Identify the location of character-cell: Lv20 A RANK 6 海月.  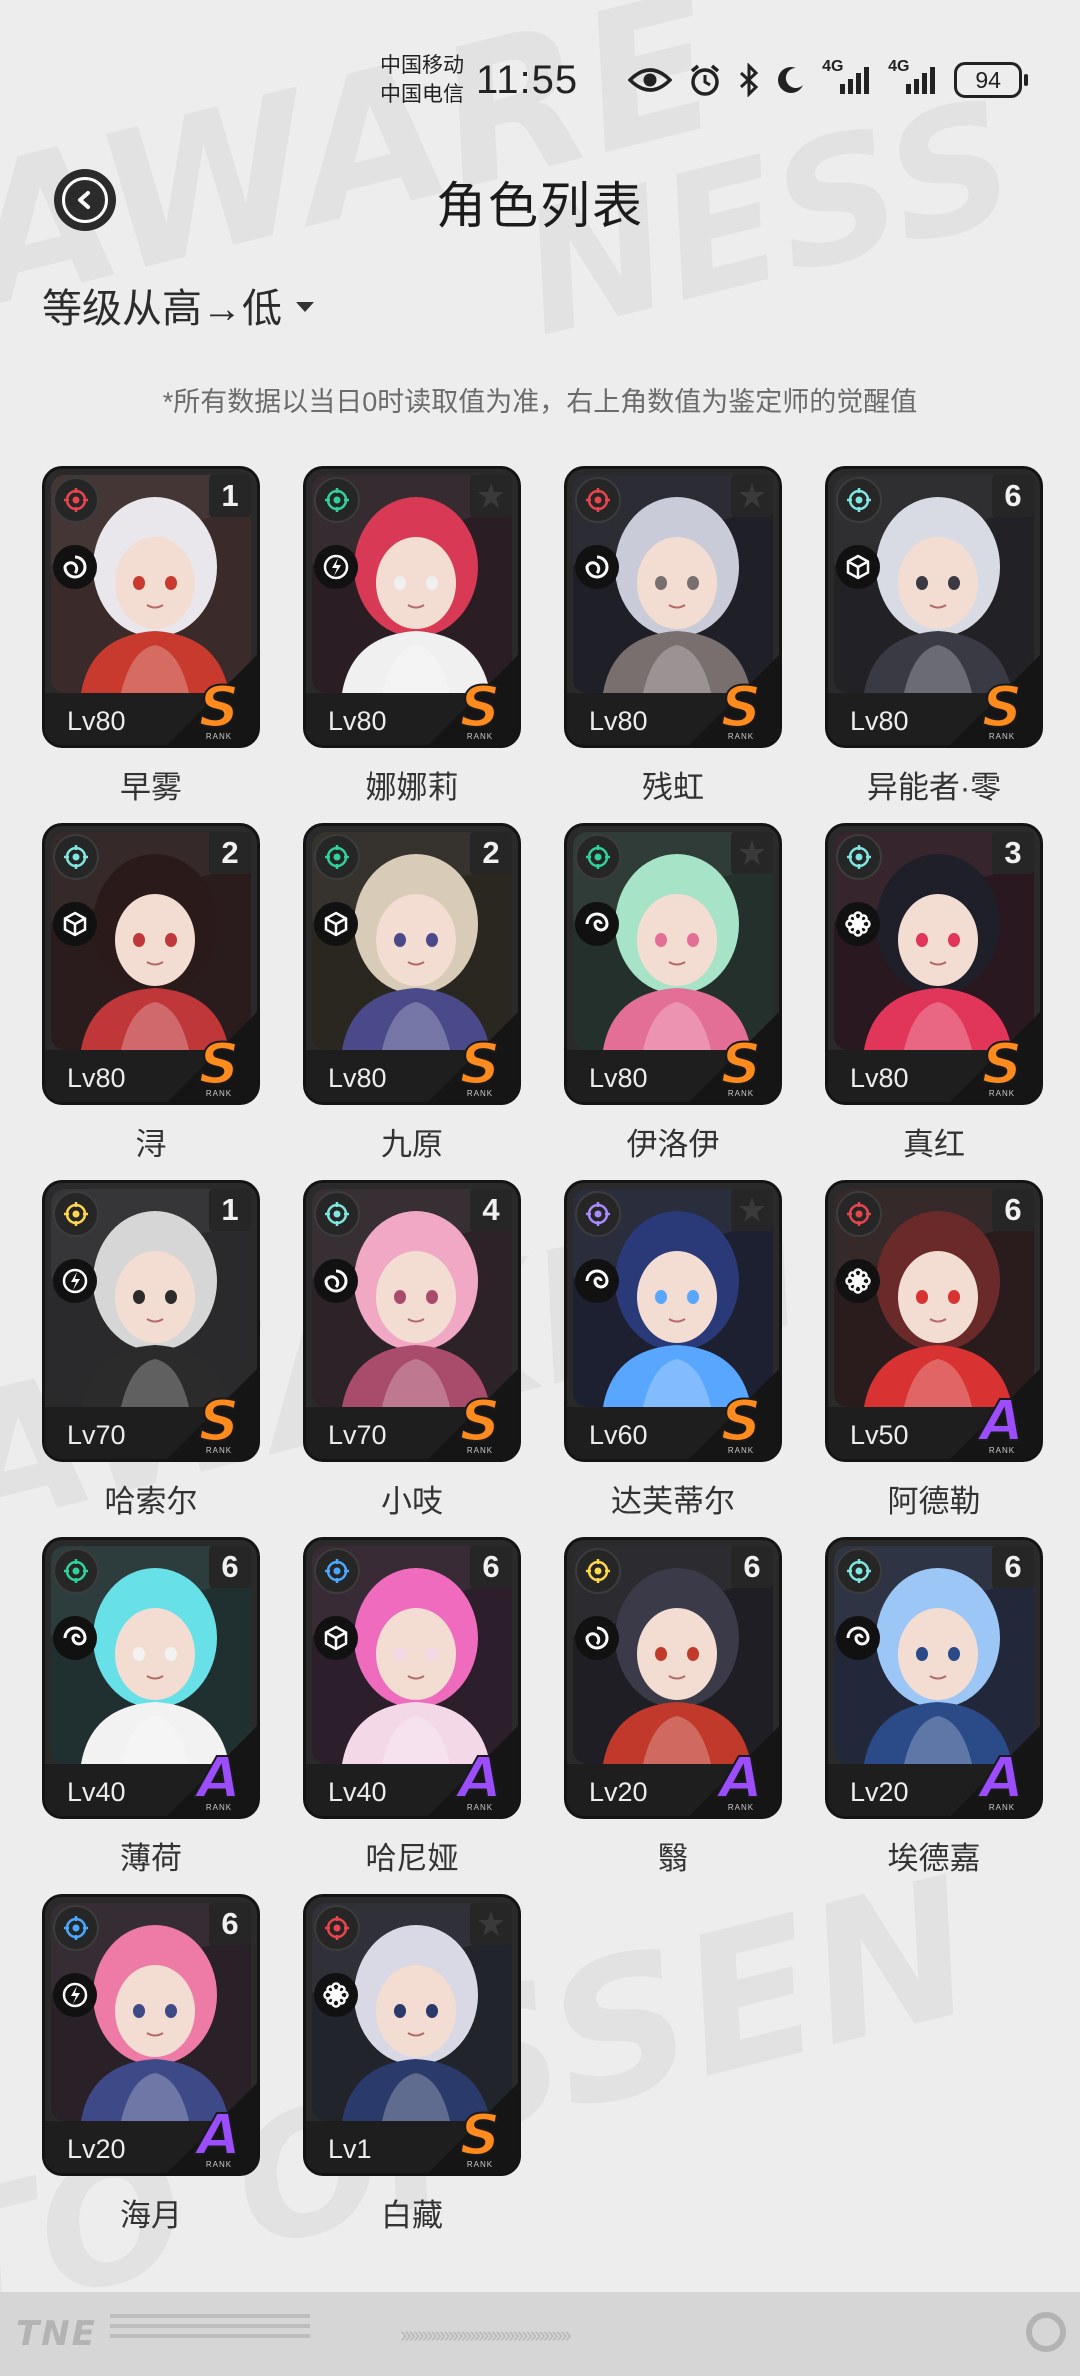
(151, 2072).